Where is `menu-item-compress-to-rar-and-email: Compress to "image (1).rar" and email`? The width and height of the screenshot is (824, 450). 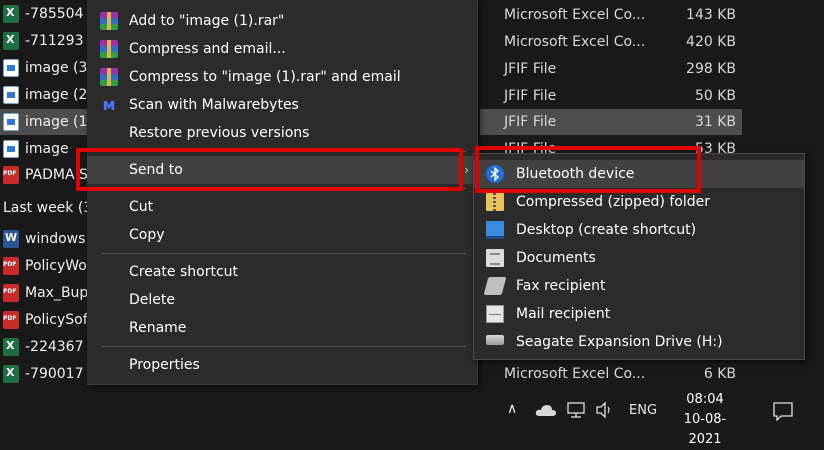
menu-item-compress-to-rar-and-email: Compress to "image (1).rar" and email is located at coordinates (282, 77).